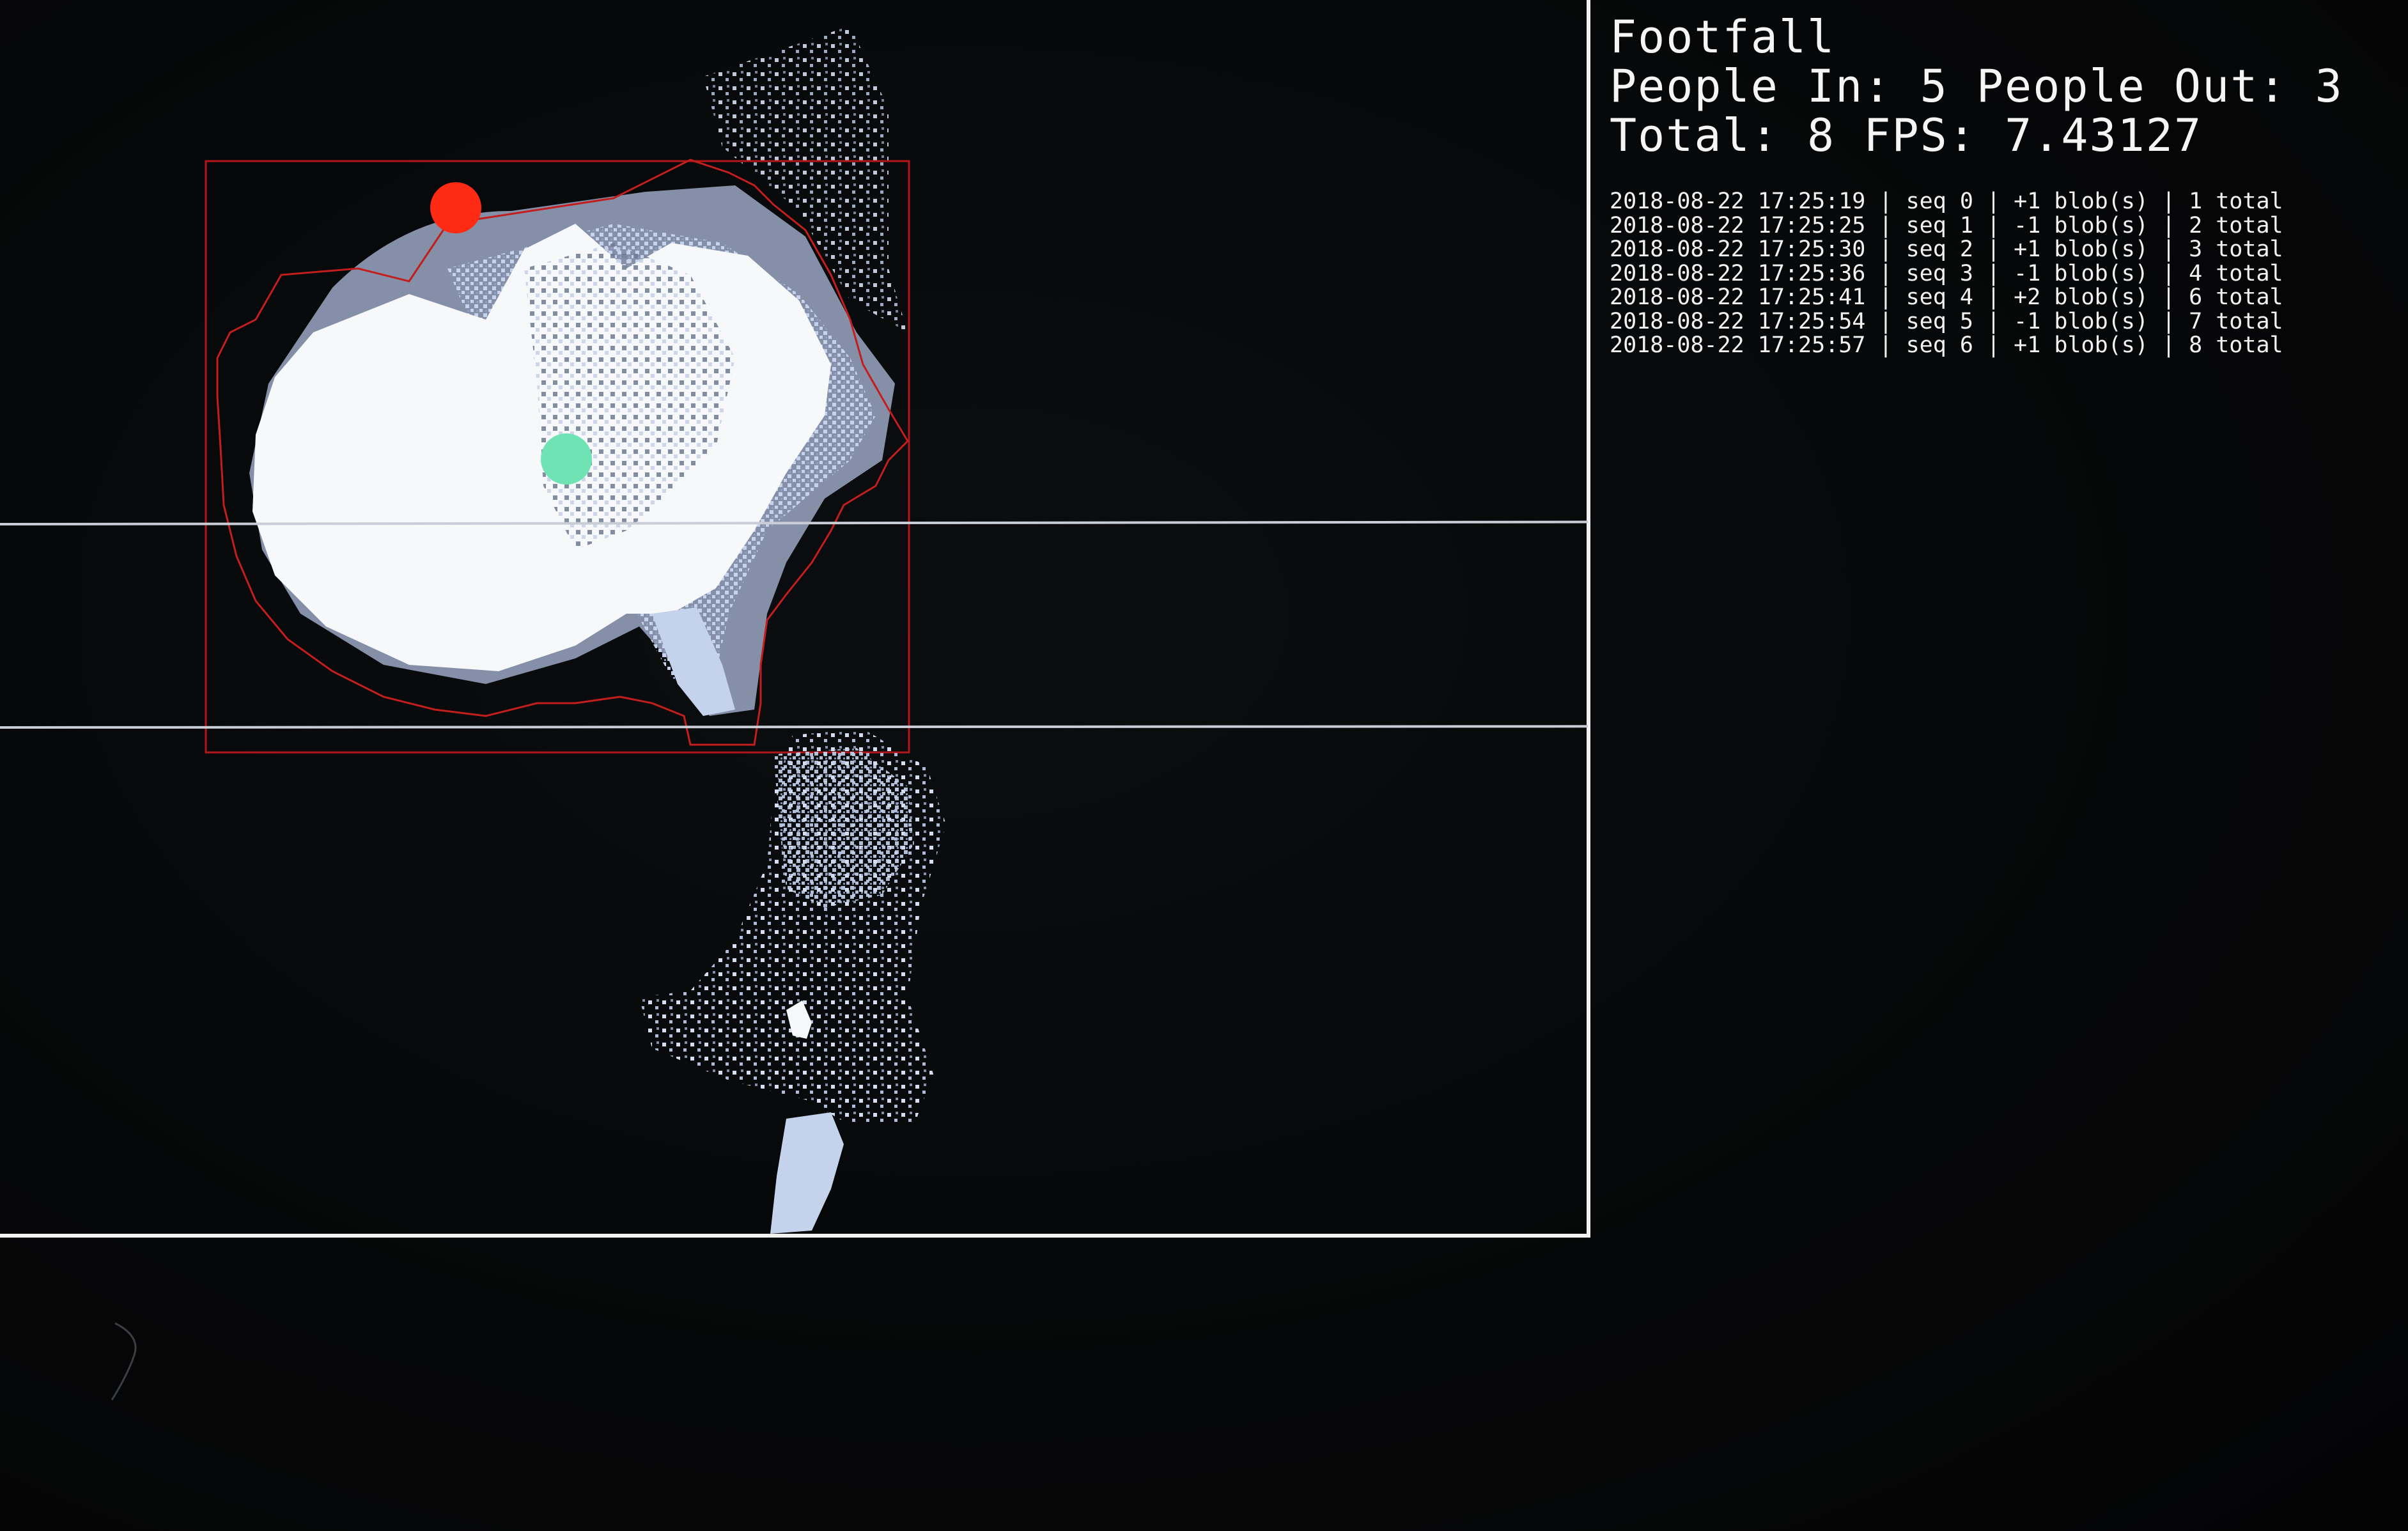  I want to click on total-label: Total:, so click(1694, 135).